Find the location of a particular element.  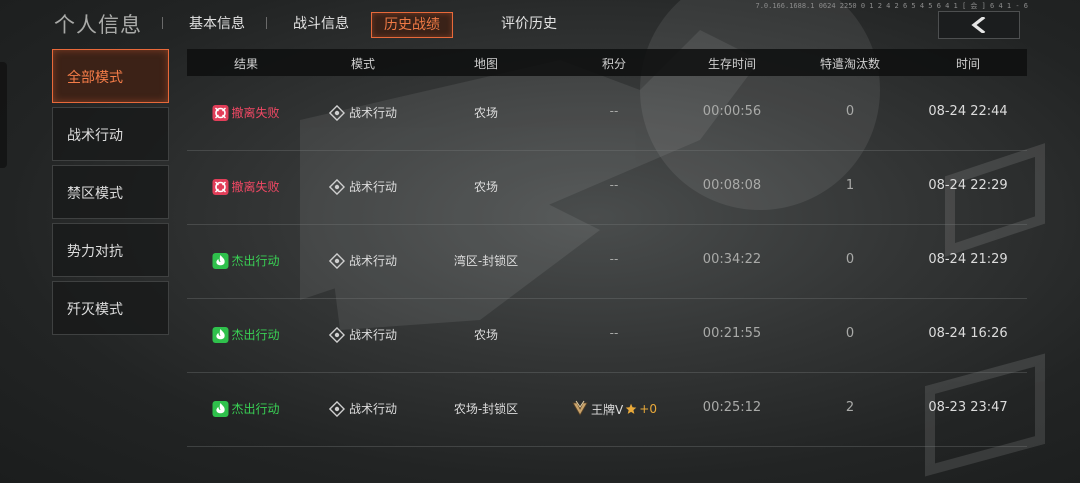

table-header: 结果 模式 地图 积分 生存时间 特遣淘汰数 时间 is located at coordinates (607, 62).